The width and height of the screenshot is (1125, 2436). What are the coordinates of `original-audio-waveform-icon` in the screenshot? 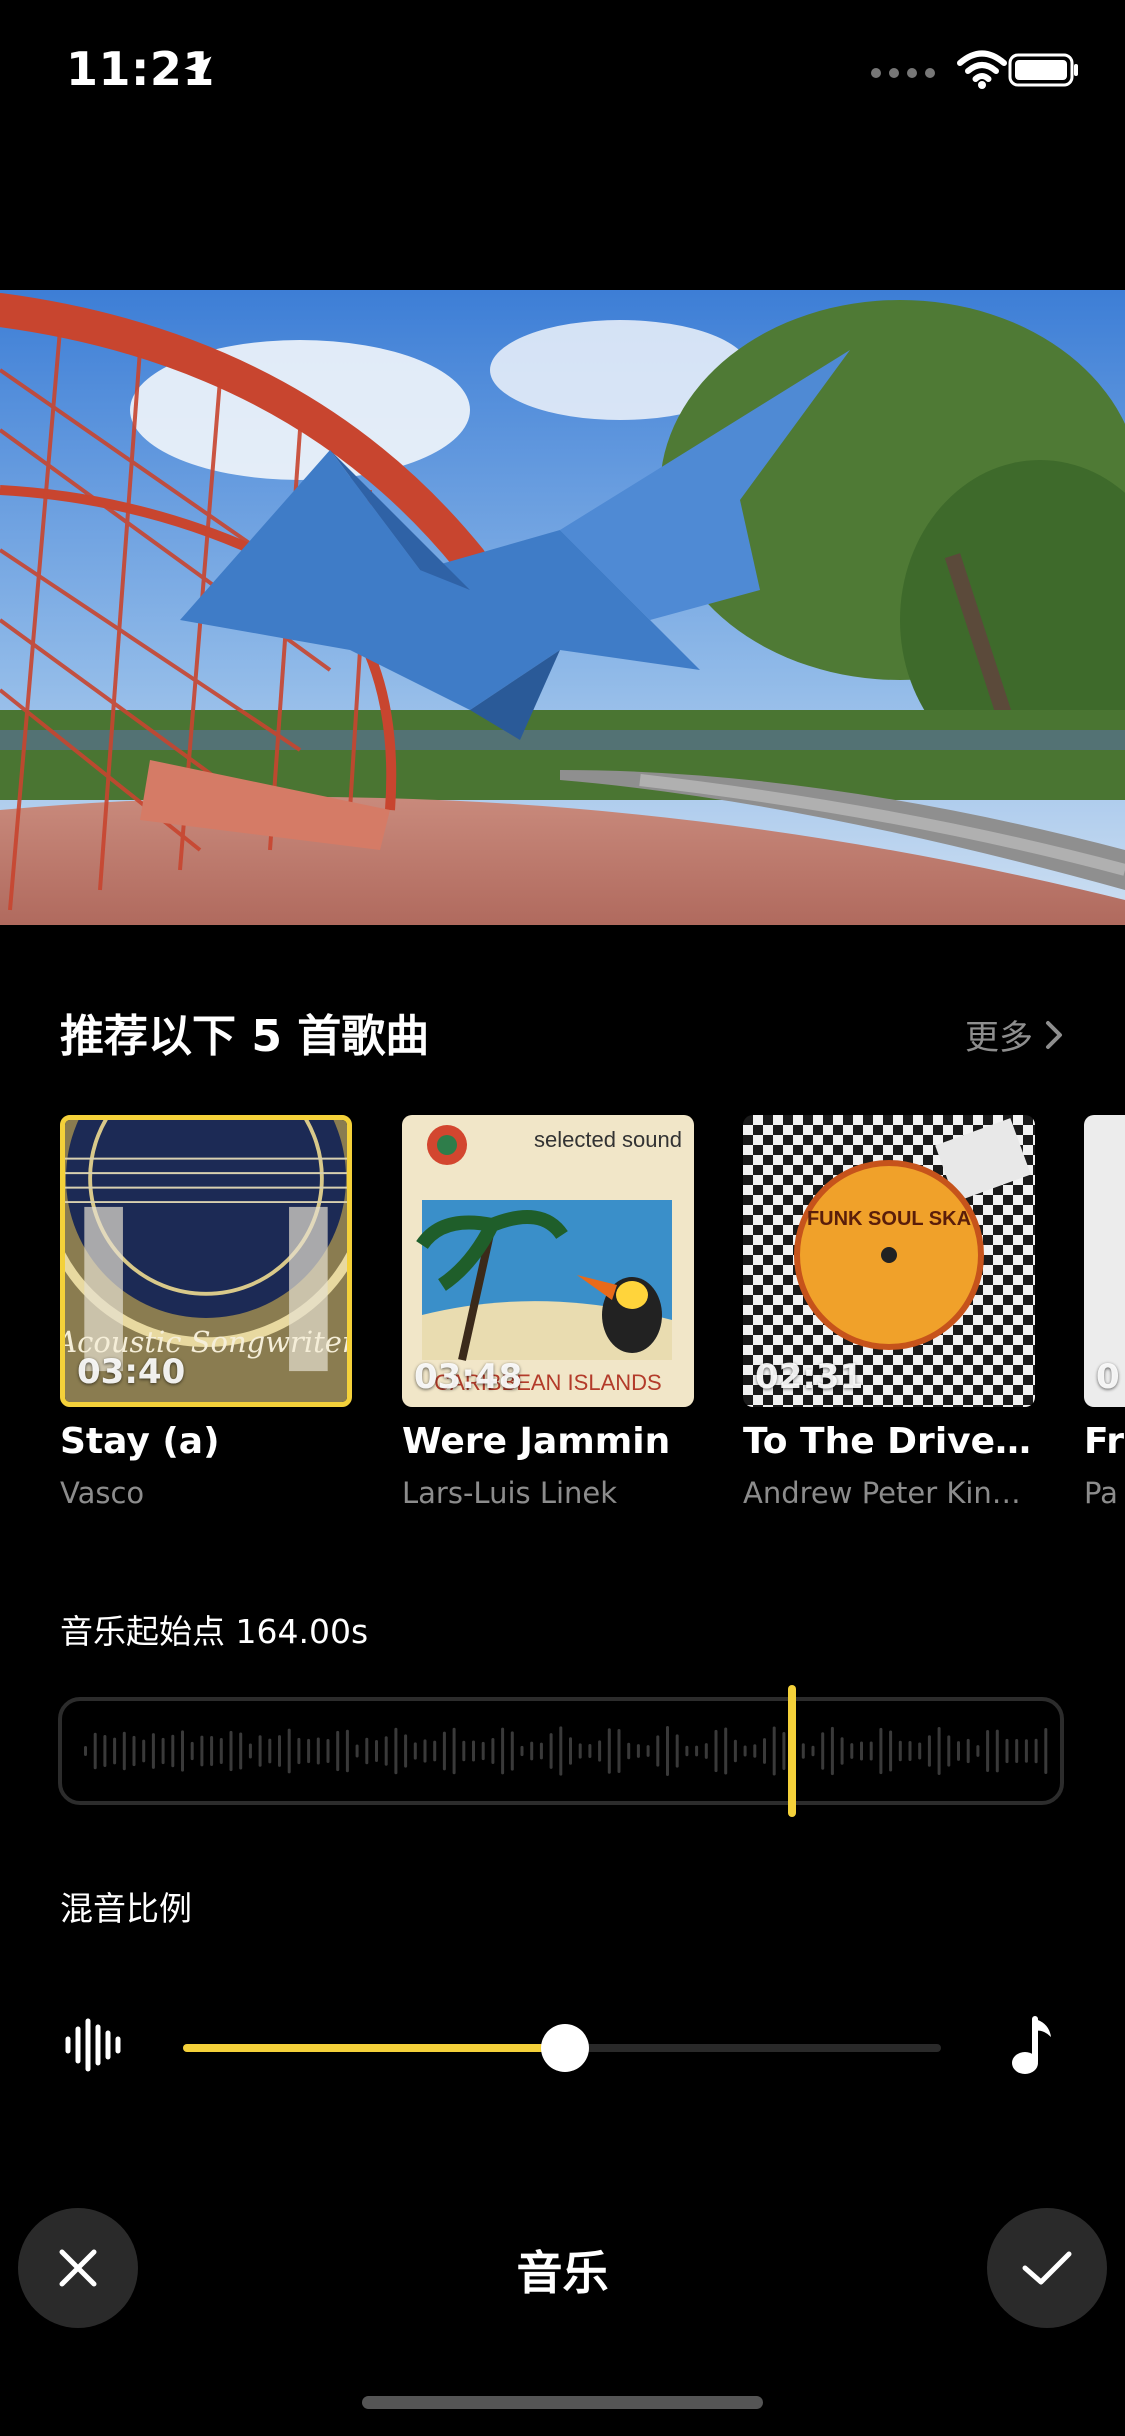 It's located at (93, 2045).